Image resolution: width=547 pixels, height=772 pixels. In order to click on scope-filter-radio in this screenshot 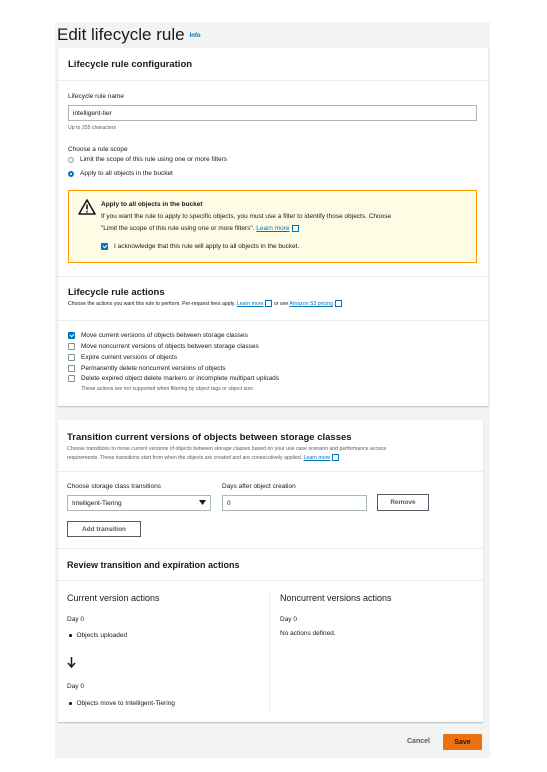, I will do `click(71, 159)`.